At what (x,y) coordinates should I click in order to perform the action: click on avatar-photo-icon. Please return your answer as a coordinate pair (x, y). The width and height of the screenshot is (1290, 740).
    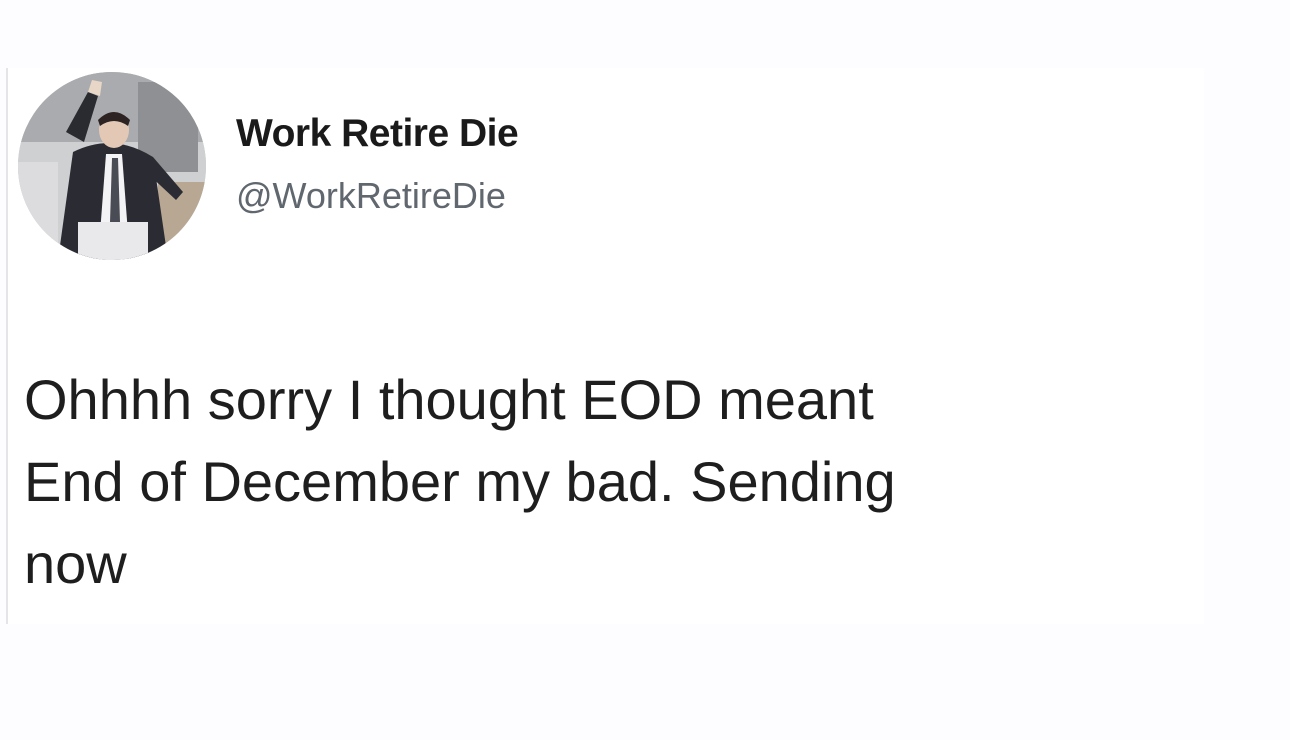
    Looking at the image, I should click on (112, 166).